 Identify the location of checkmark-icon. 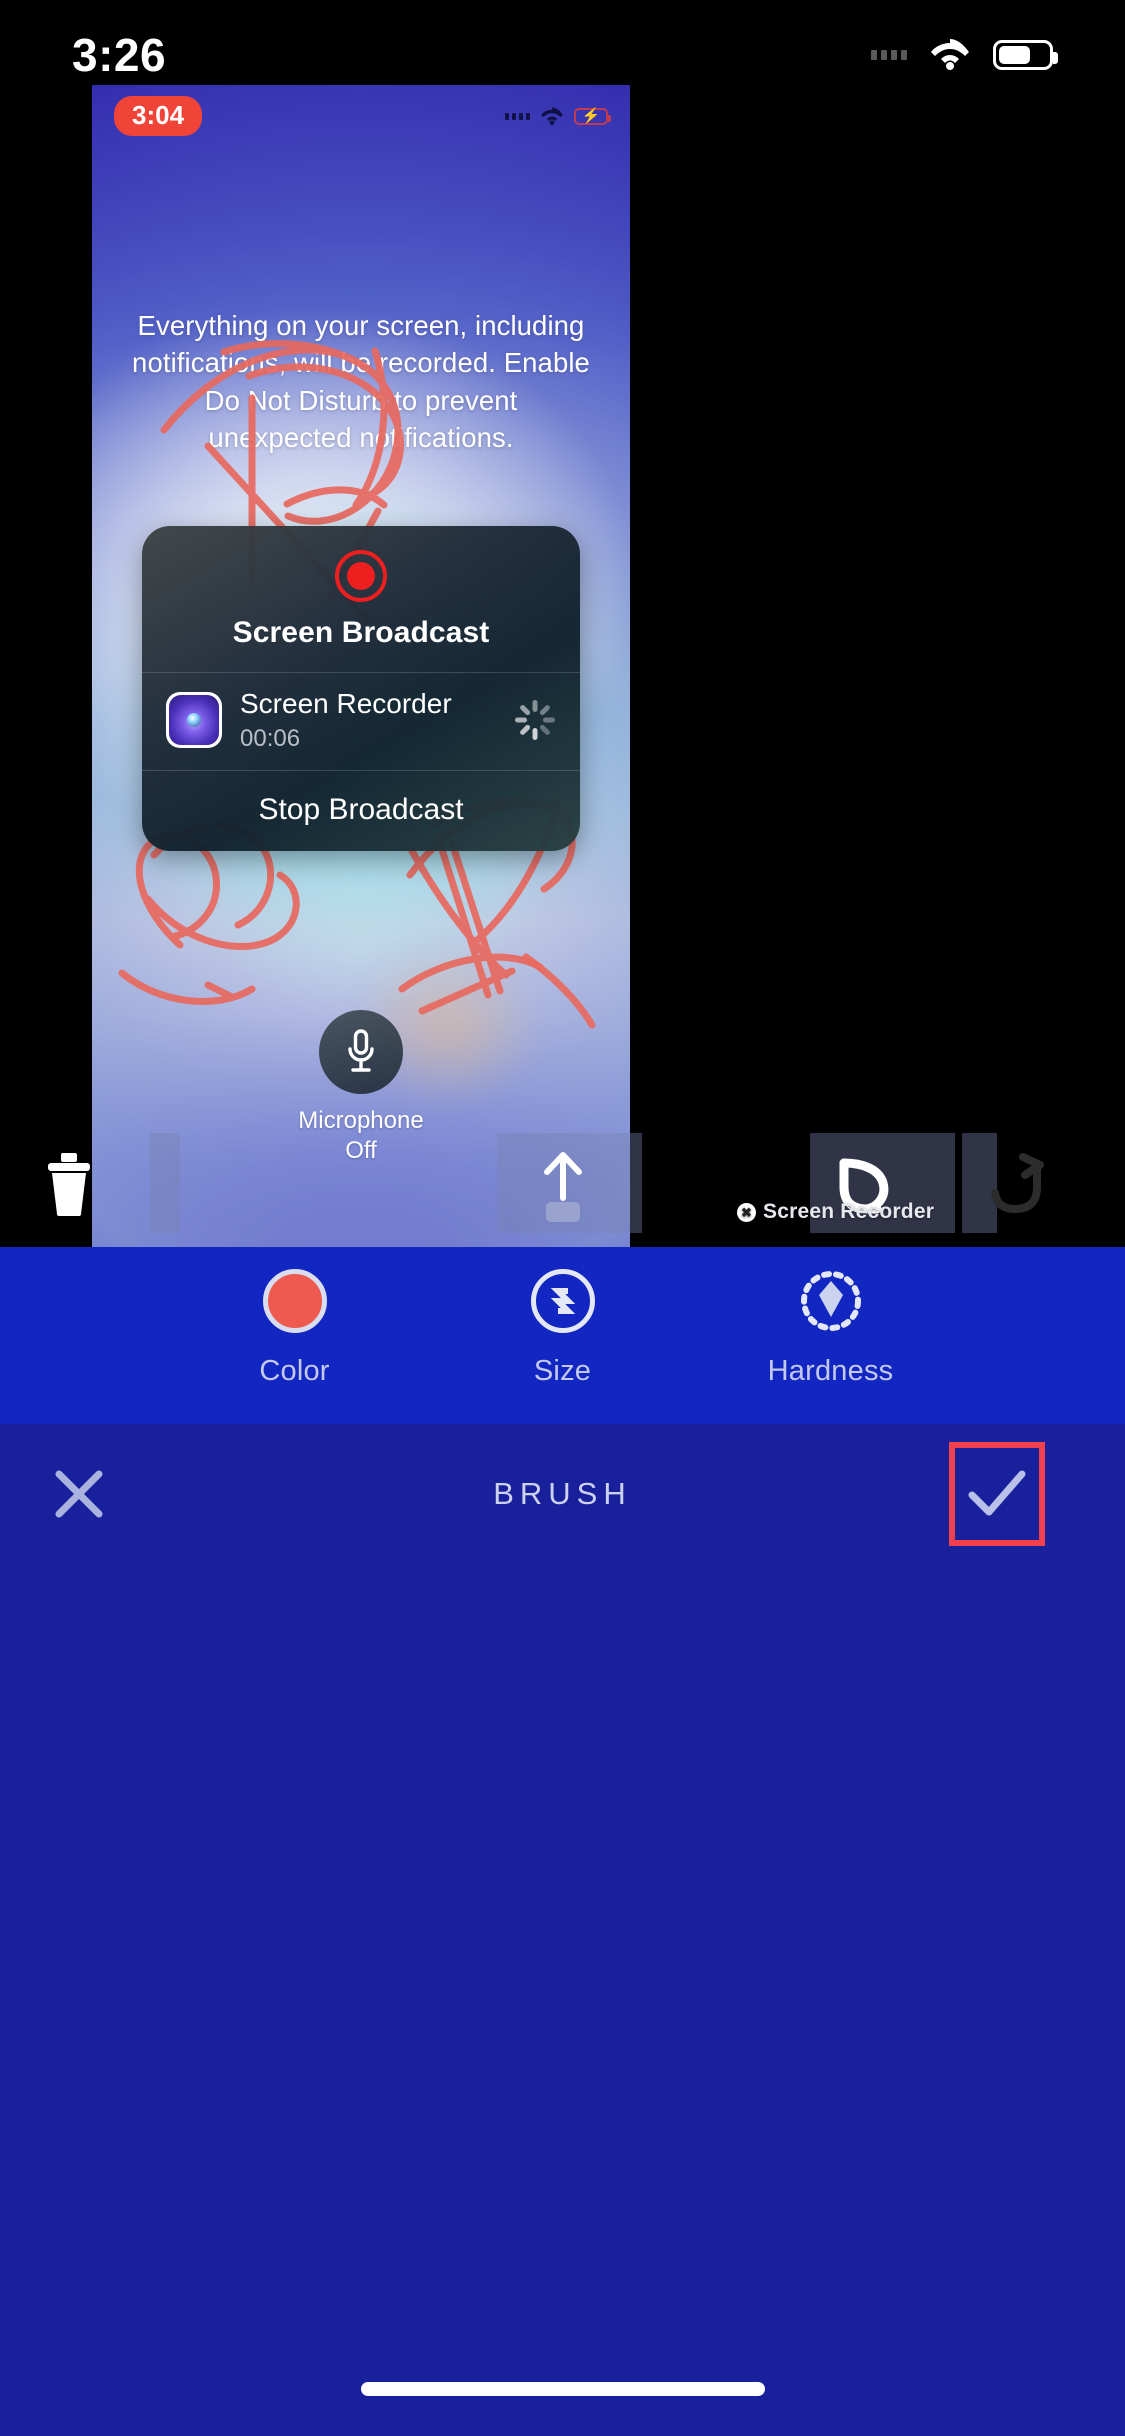
(997, 1493).